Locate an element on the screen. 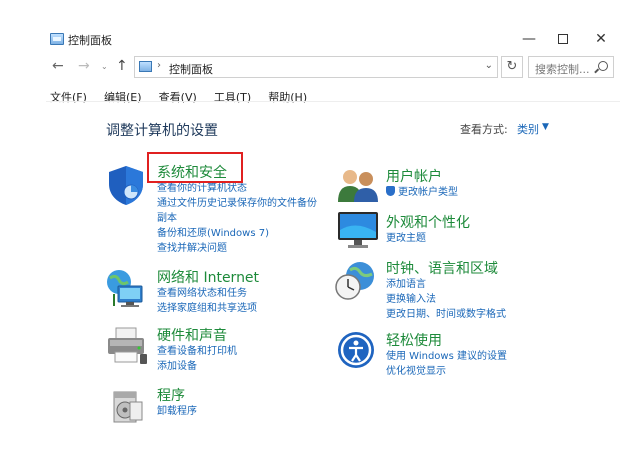  link-change-theme: 更改主题 is located at coordinates (406, 238).